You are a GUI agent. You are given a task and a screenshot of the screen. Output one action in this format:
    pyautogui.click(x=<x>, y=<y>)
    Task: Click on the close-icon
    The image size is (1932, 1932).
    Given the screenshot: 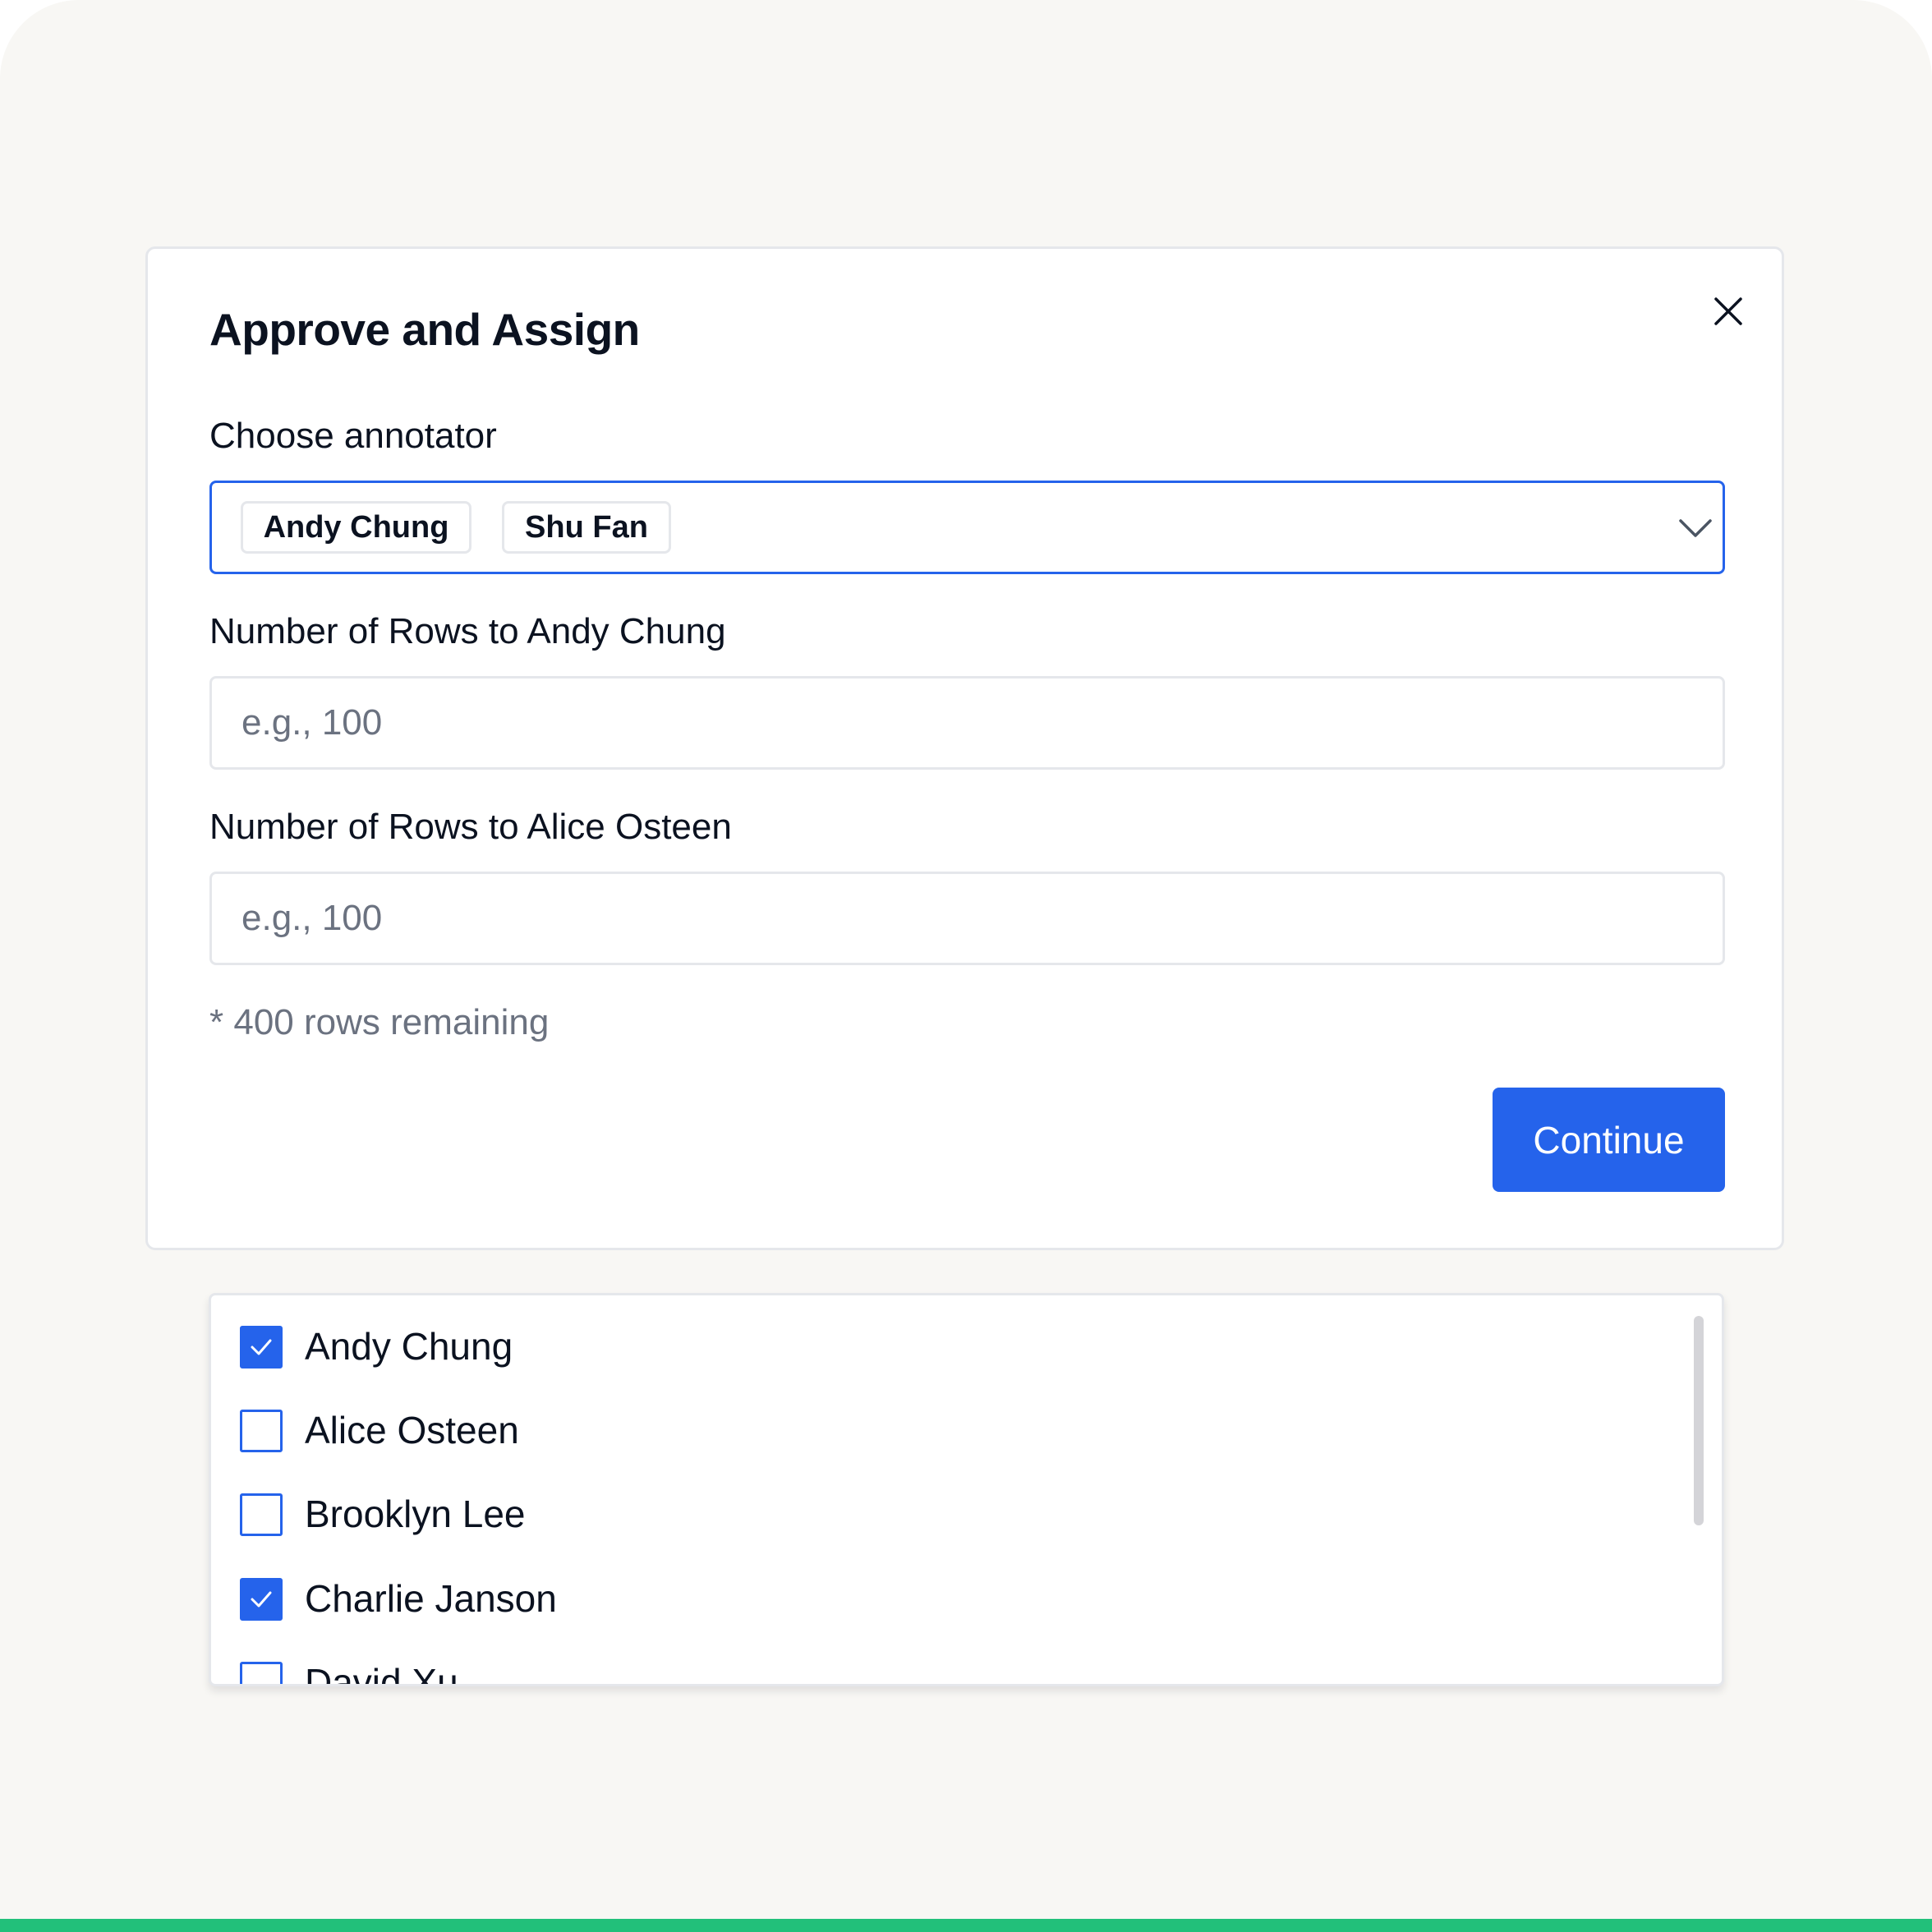 What is the action you would take?
    pyautogui.click(x=1728, y=311)
    